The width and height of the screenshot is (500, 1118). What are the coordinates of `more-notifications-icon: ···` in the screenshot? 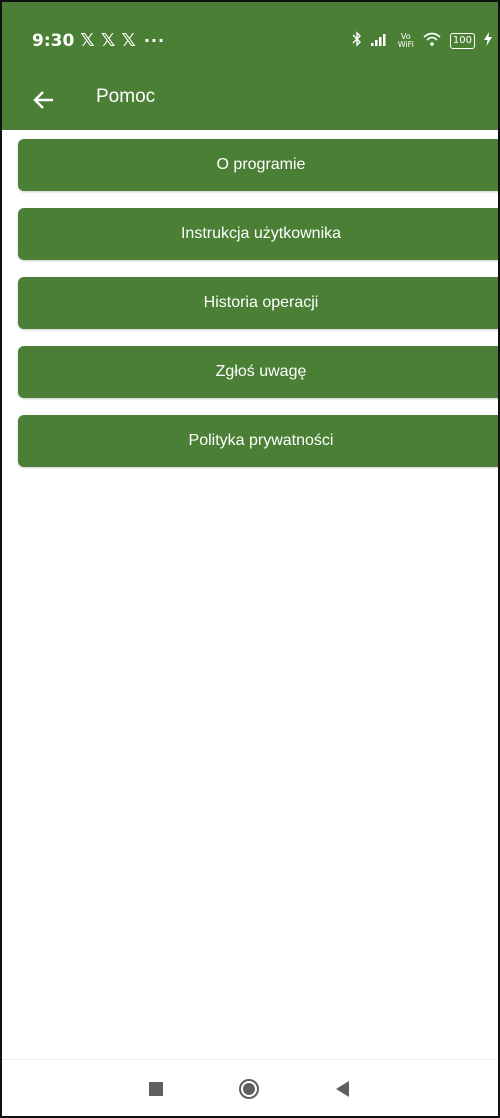 It's located at (154, 40).